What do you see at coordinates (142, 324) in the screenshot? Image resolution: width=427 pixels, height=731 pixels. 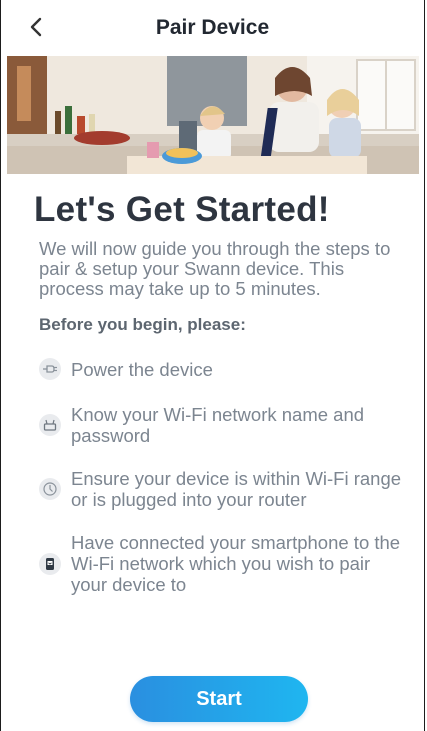 I see `before-you-begin-label: Before you begin, please:` at bounding box center [142, 324].